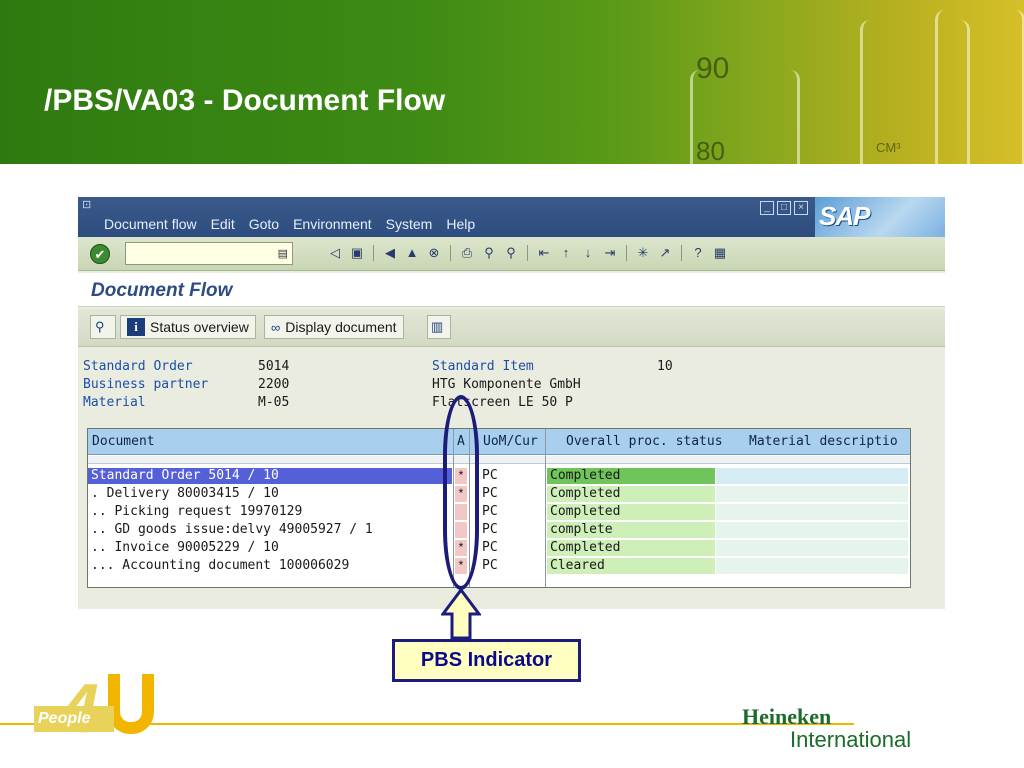 This screenshot has width=1024, height=768. Describe the element at coordinates (276, 327) in the screenshot. I see `glasses-icon: ∞` at that location.